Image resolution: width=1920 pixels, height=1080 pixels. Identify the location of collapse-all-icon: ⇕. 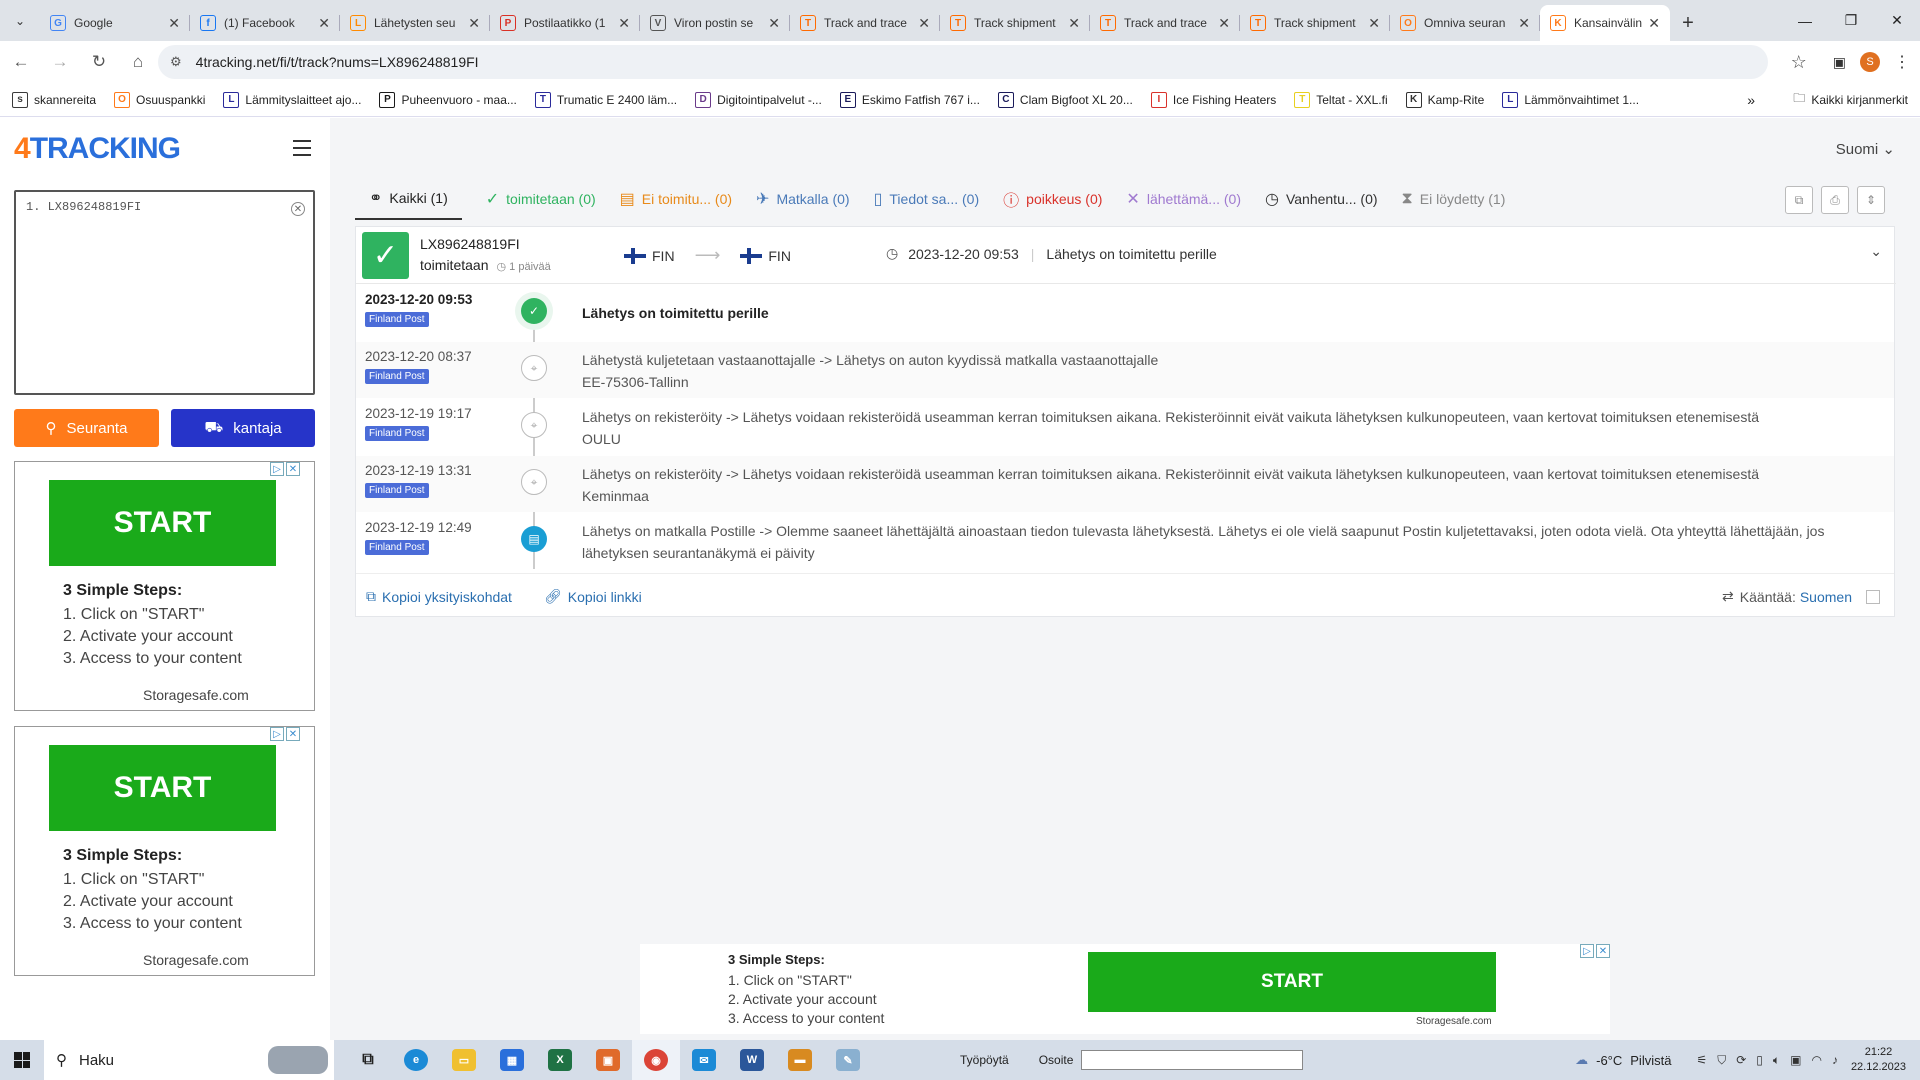
(1871, 200).